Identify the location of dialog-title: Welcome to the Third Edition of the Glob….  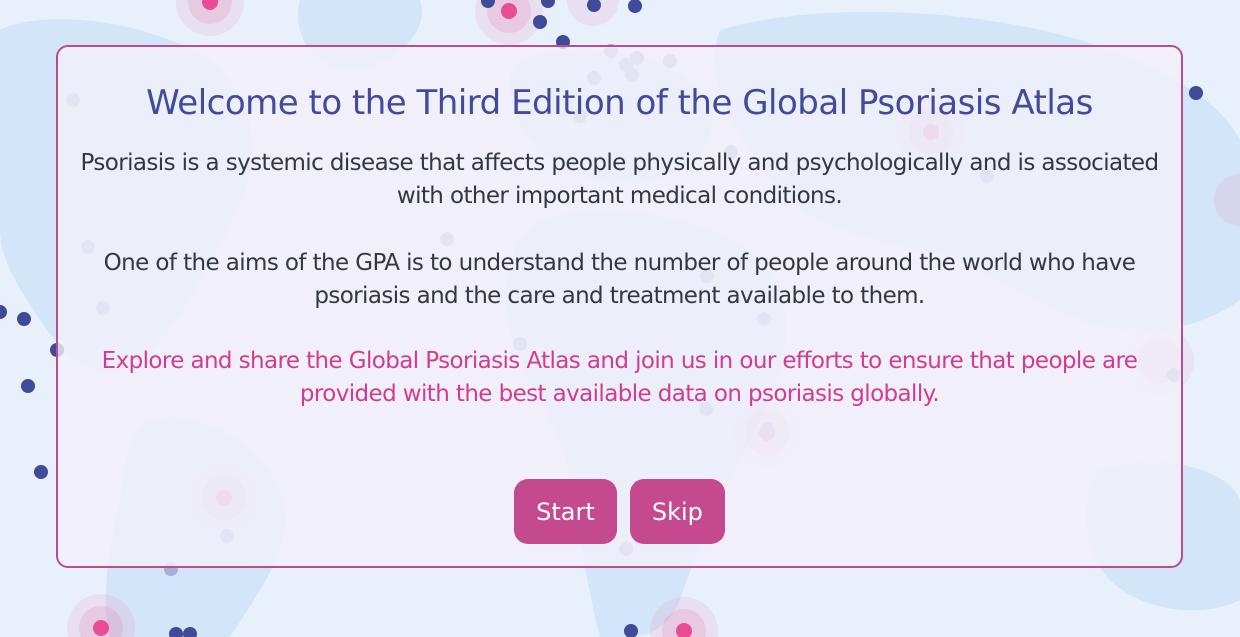
(619, 103).